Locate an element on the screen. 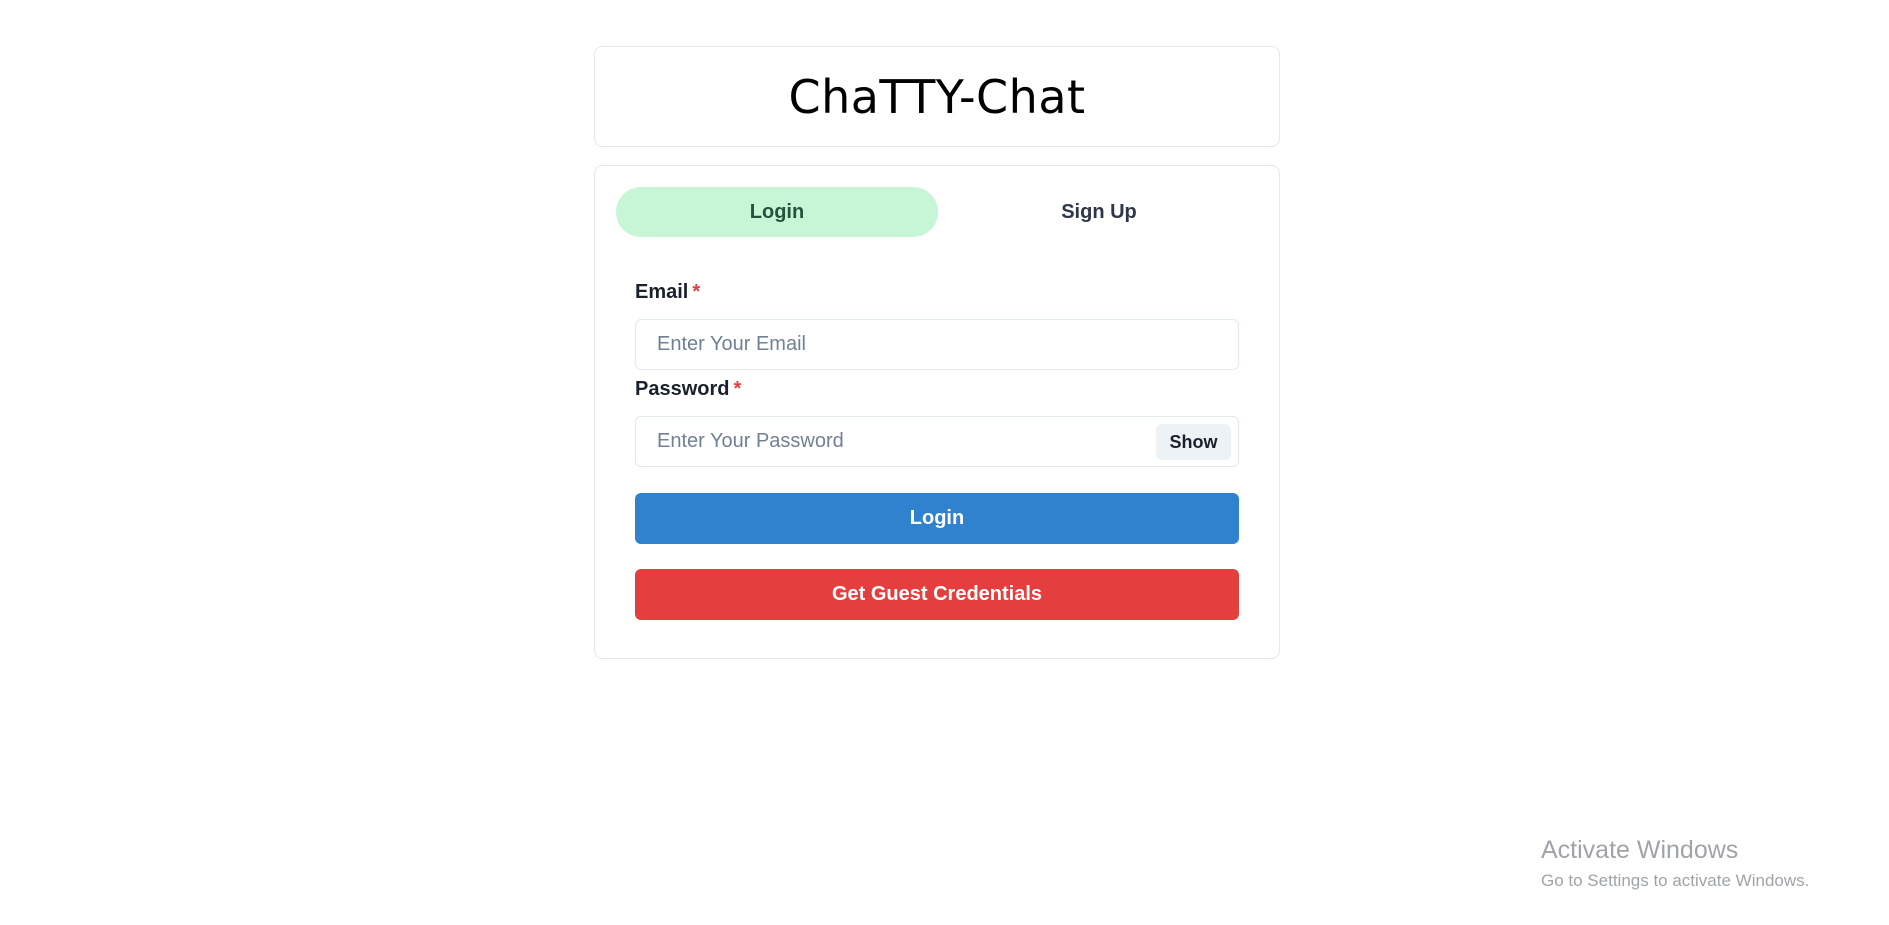  title-card: ChaTTY-Chat is located at coordinates (937, 96).